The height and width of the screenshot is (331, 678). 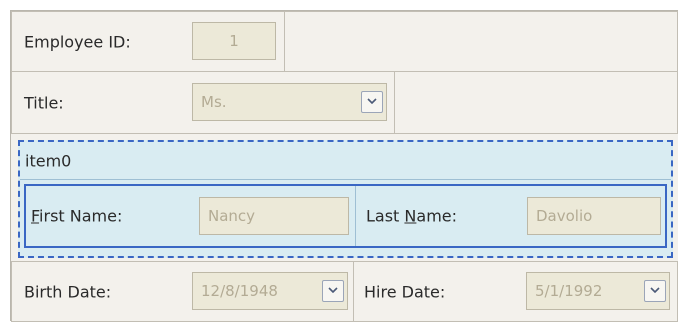 What do you see at coordinates (68, 291) in the screenshot?
I see `birth-date-label: Birth Date:` at bounding box center [68, 291].